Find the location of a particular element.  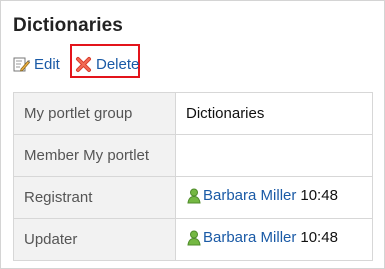

table-row: Member My portlet is located at coordinates (193, 155).